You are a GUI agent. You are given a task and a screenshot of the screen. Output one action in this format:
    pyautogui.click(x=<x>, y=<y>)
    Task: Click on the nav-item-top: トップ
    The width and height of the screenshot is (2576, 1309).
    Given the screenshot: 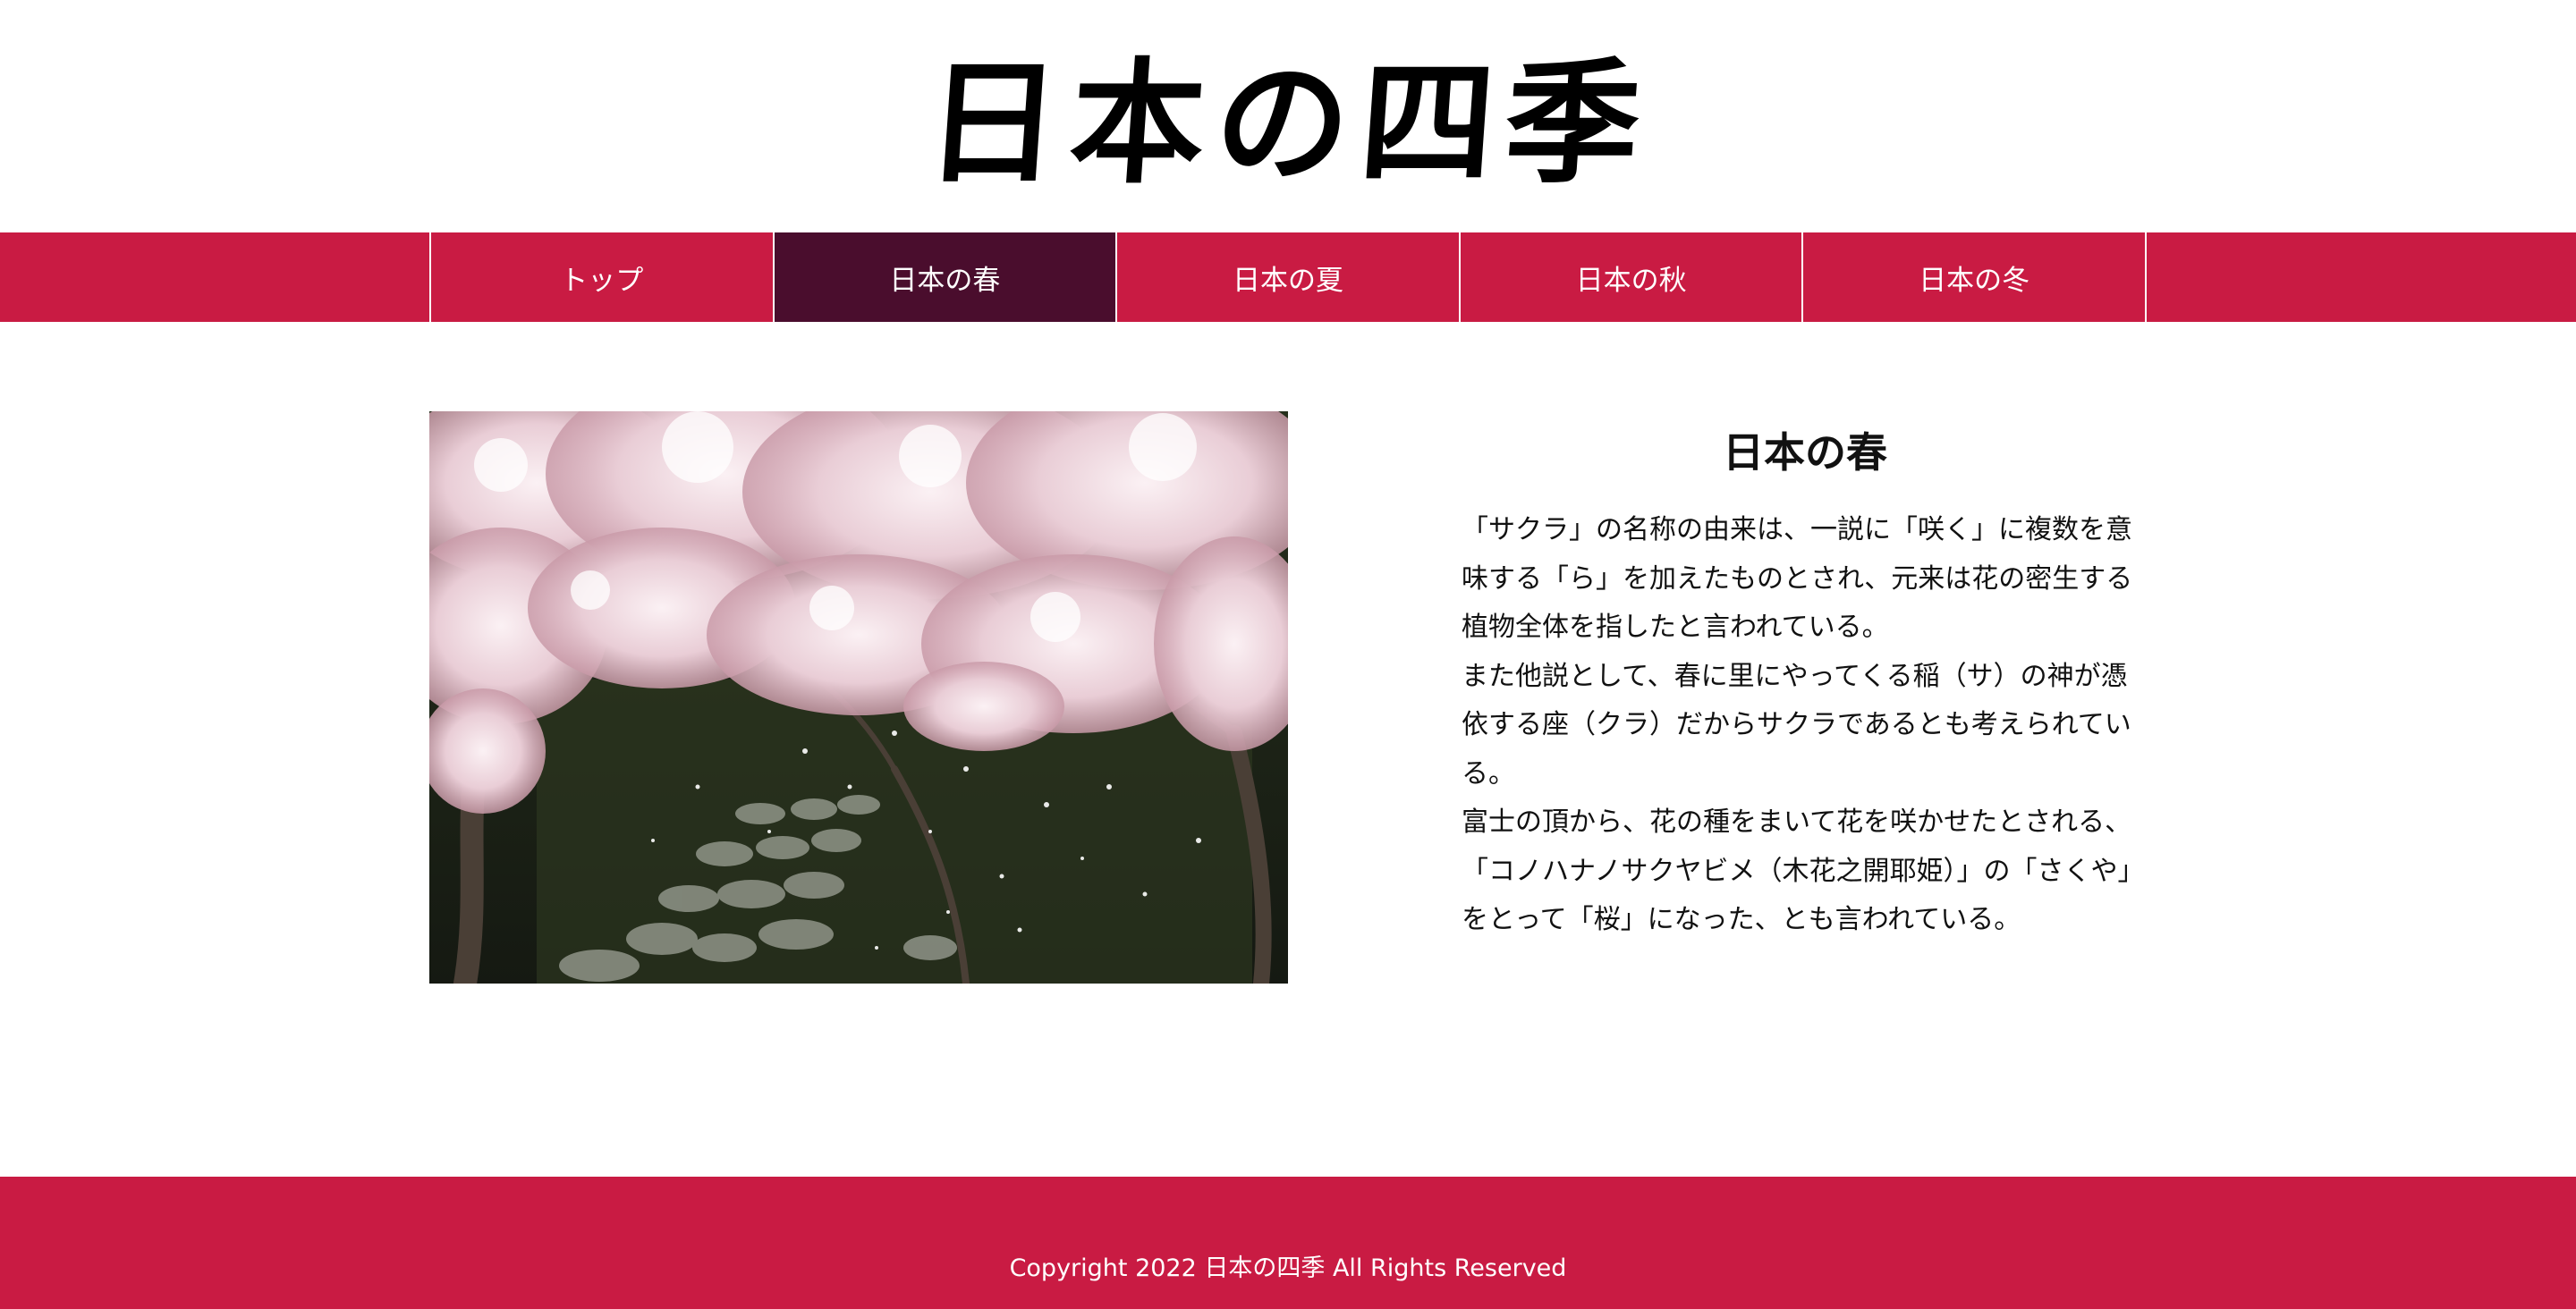 What is the action you would take?
    pyautogui.click(x=603, y=277)
    